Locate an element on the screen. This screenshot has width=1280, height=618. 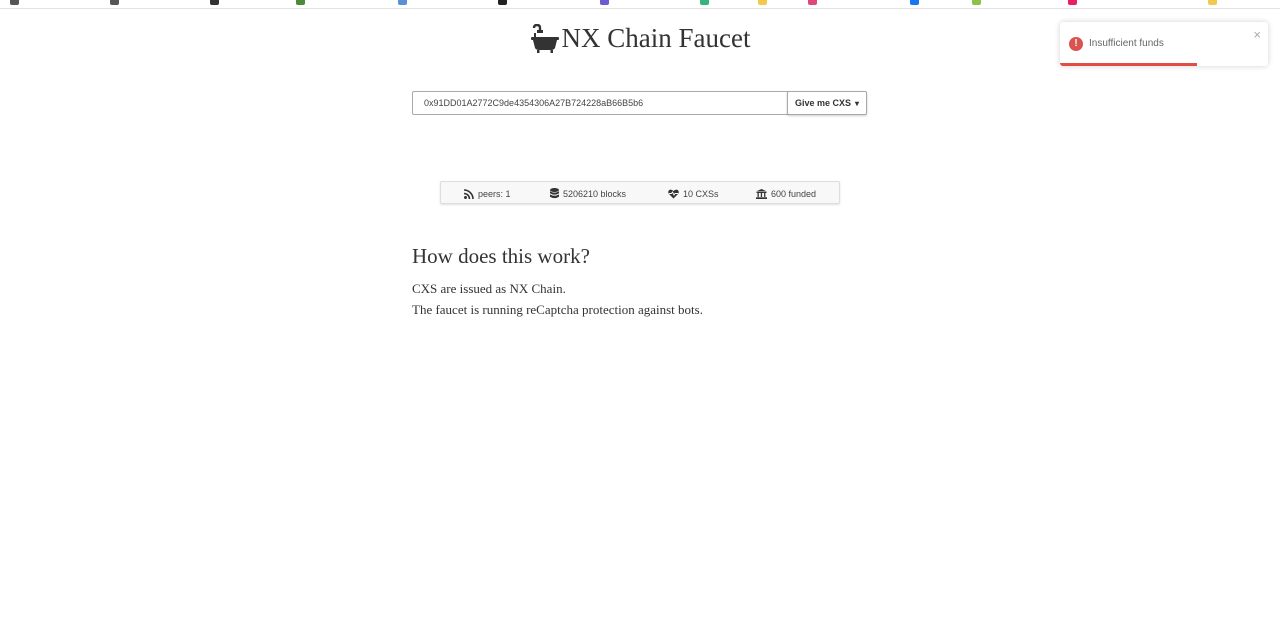
rss-icon is located at coordinates (469, 193).